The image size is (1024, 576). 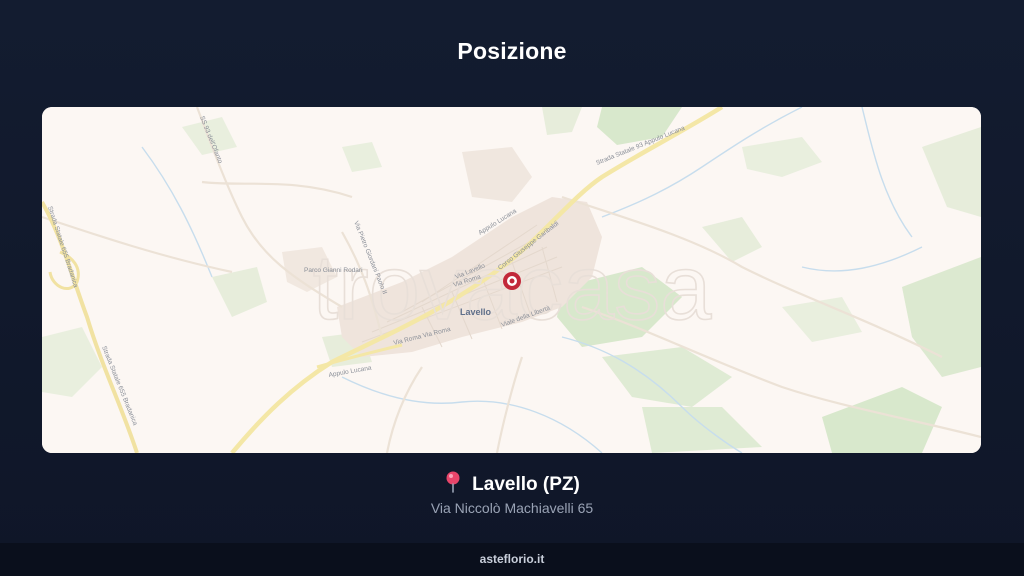 What do you see at coordinates (512, 51) in the screenshot?
I see `page-title: Posizione` at bounding box center [512, 51].